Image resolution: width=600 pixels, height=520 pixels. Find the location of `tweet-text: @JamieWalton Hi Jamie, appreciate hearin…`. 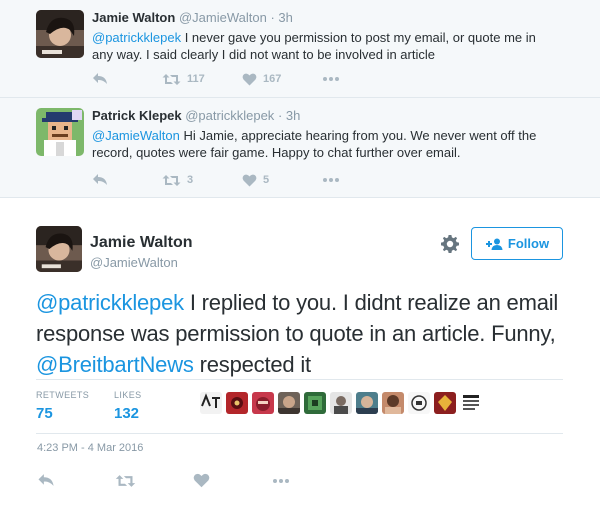

tweet-text: @JamieWalton Hi Jamie, appreciate hearin… is located at coordinates (326, 144).